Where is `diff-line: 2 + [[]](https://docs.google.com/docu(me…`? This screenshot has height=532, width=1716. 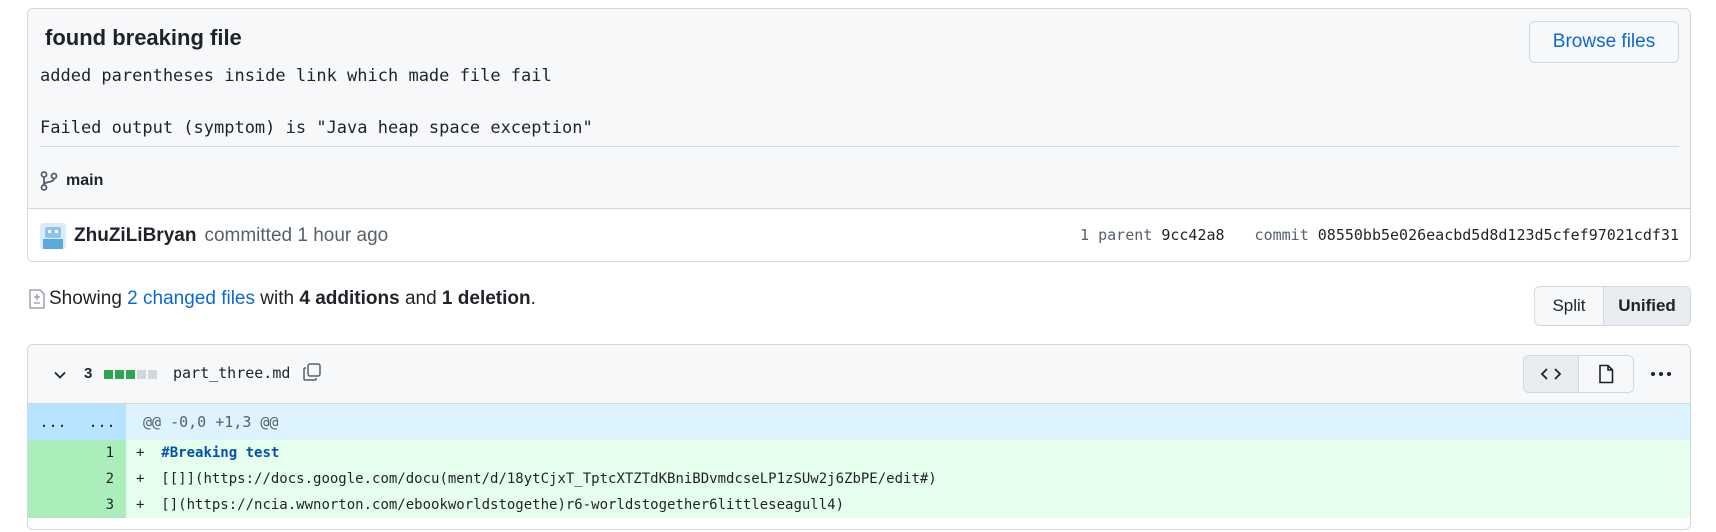 diff-line: 2 + [[]](https://docs.google.com/docu(me… is located at coordinates (859, 479).